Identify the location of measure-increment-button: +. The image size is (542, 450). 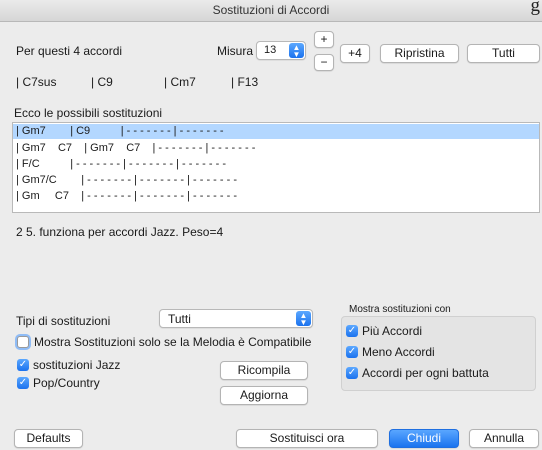
(324, 39).